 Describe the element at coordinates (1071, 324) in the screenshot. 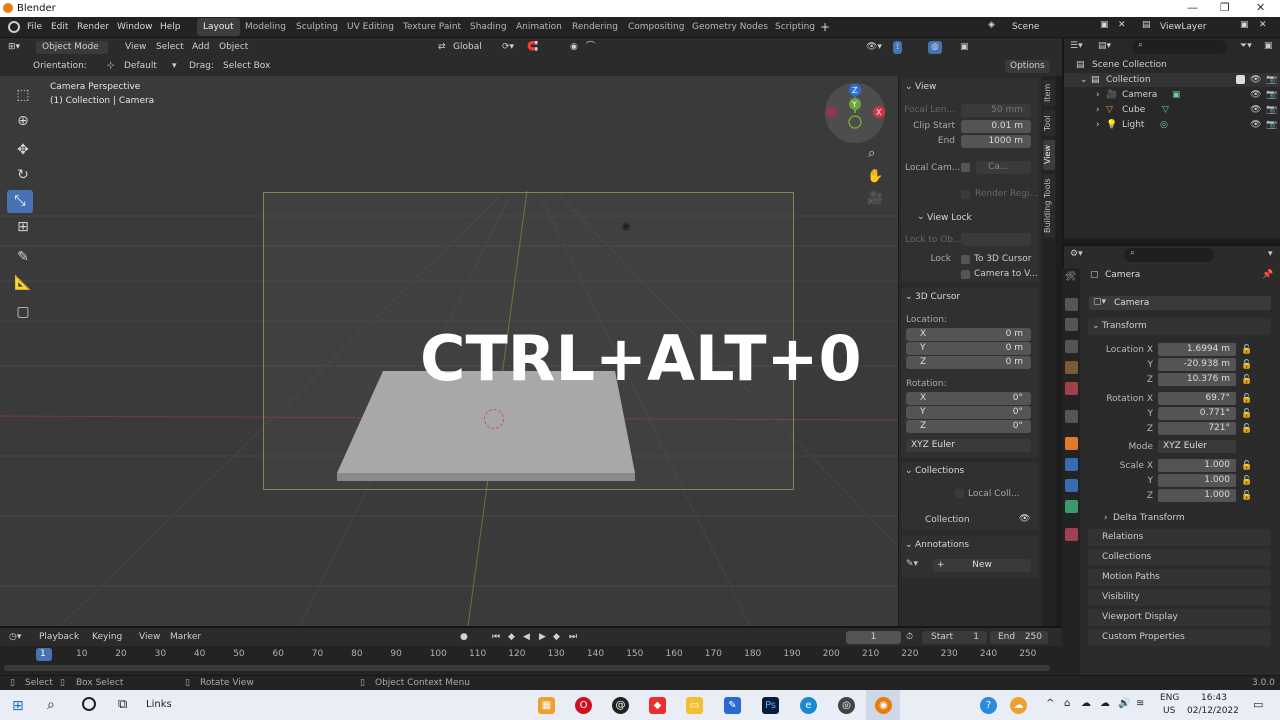

I see `output-tab-icon` at that location.